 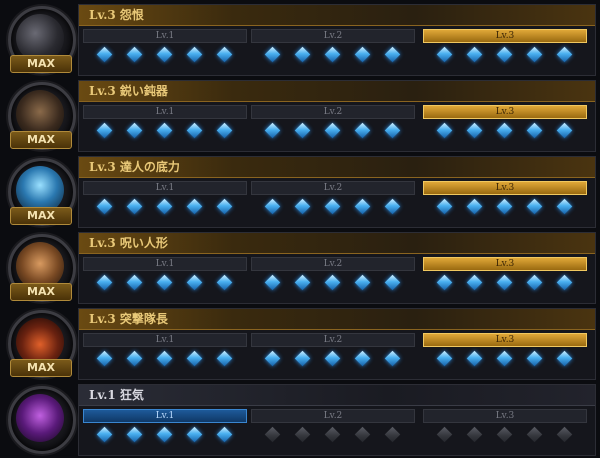 I want to click on skill-header: Lv.3 達人の底力, so click(x=337, y=167).